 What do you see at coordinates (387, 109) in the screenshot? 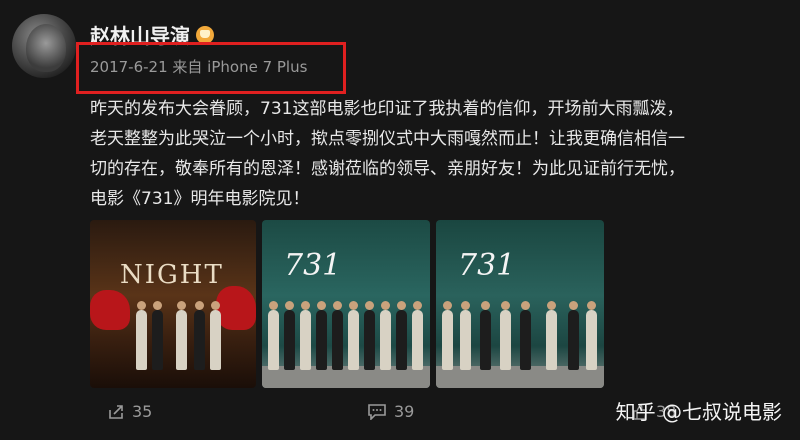
I see `post-text-line: 昨天的发布大会眷顾，731这部电影也印证了我执着的信仰，开场前大雨瓢泼，` at bounding box center [387, 109].